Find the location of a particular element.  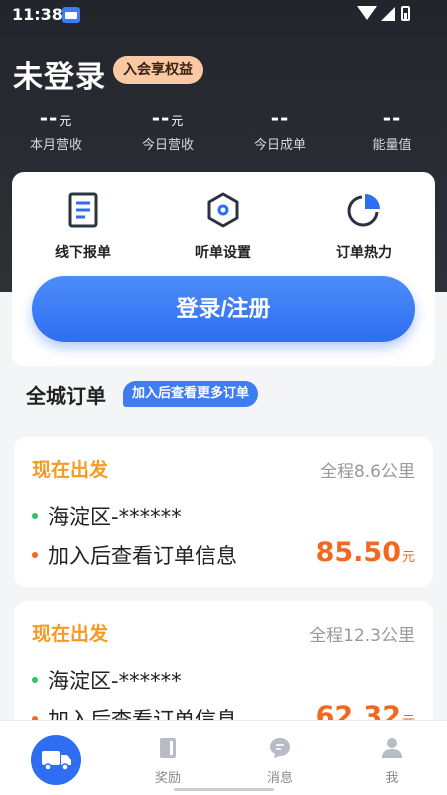

quick-label: 线下报单 is located at coordinates (83, 253).